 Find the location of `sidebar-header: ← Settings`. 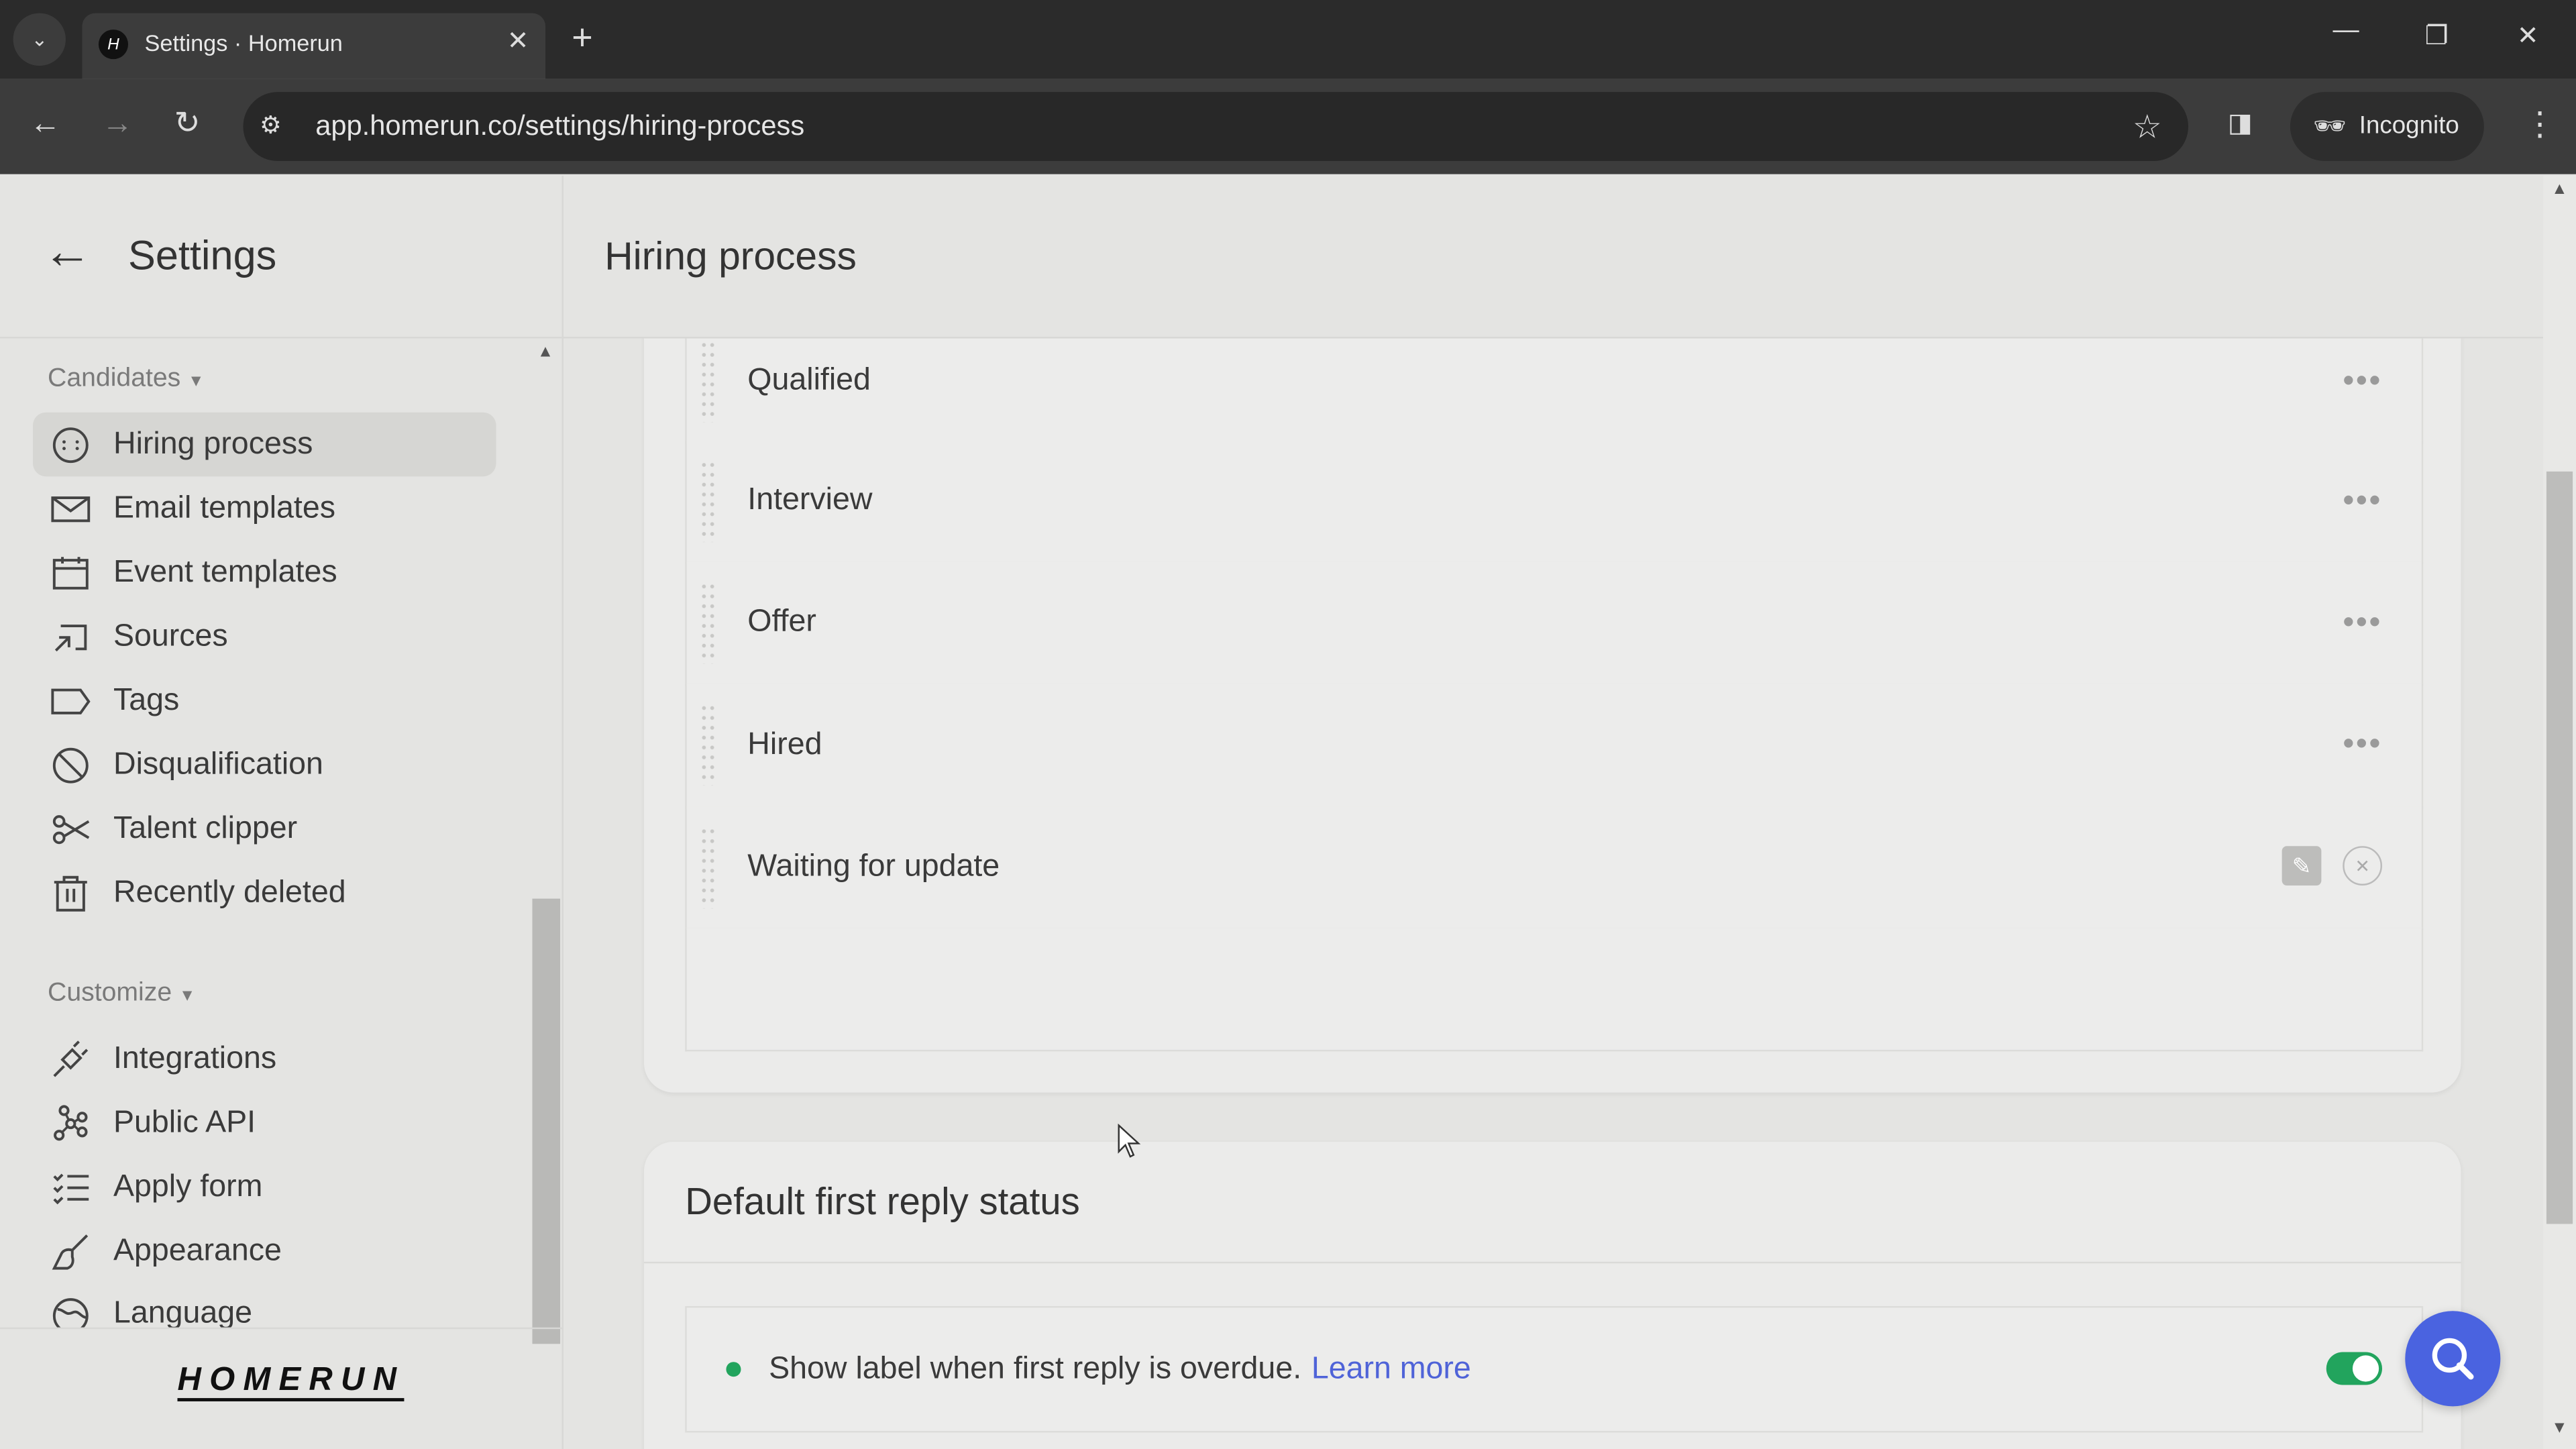

sidebar-header: ← Settings is located at coordinates (281, 257).